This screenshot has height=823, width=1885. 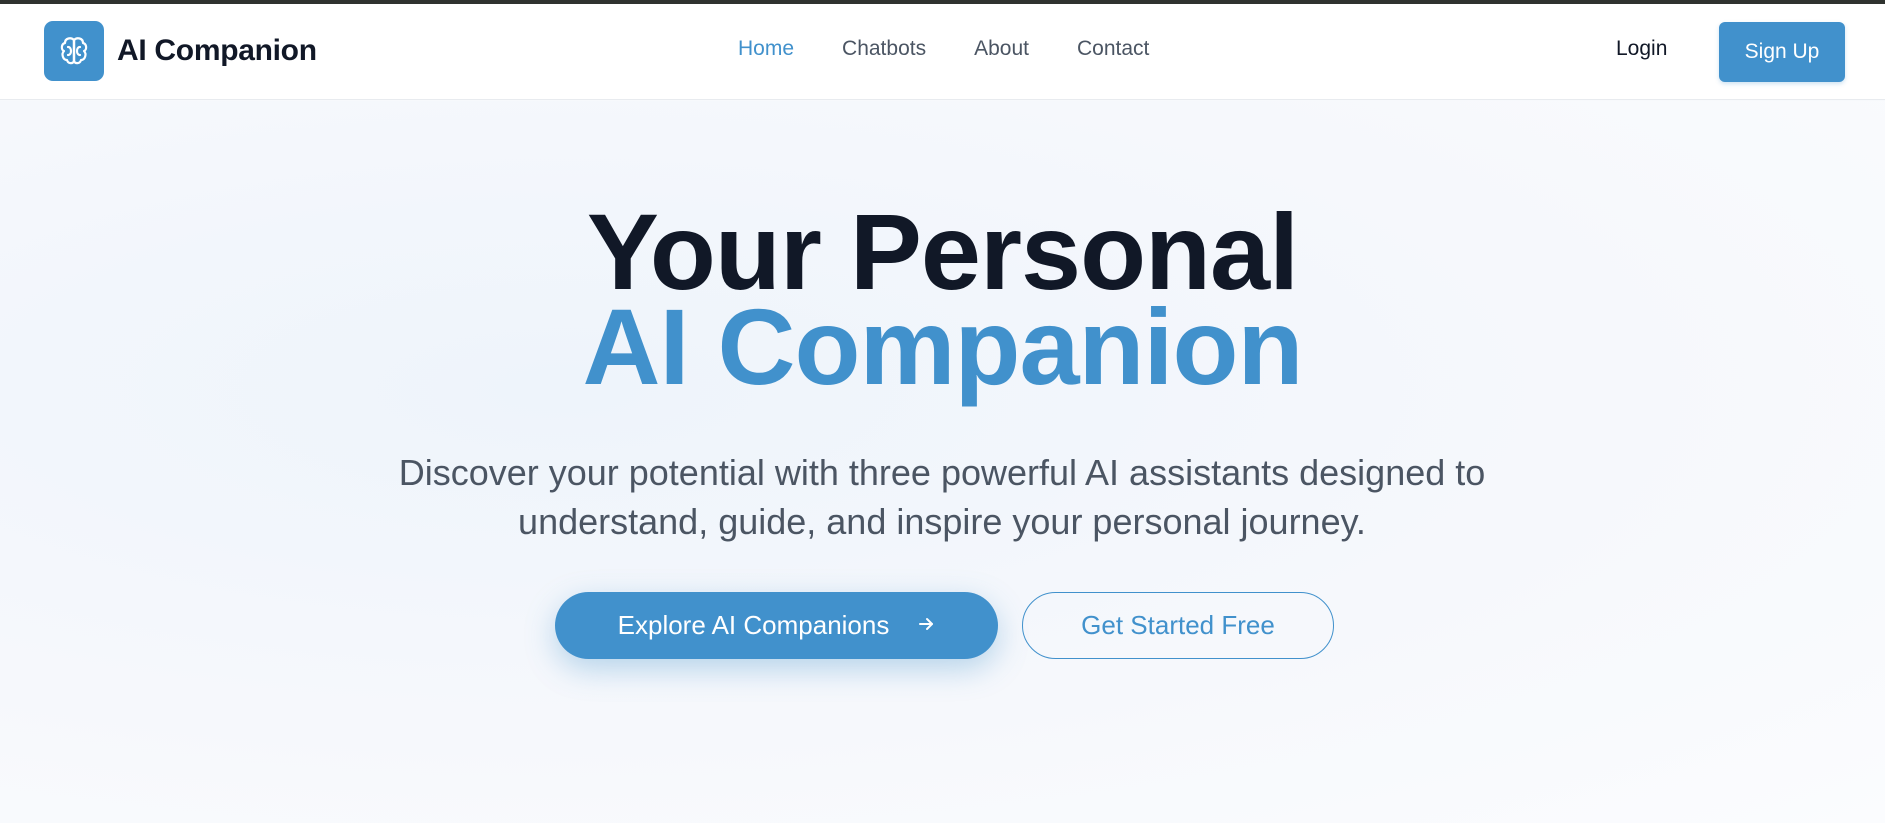 I want to click on nav-links: Home Chatbots About Contact, so click(x=967, y=49).